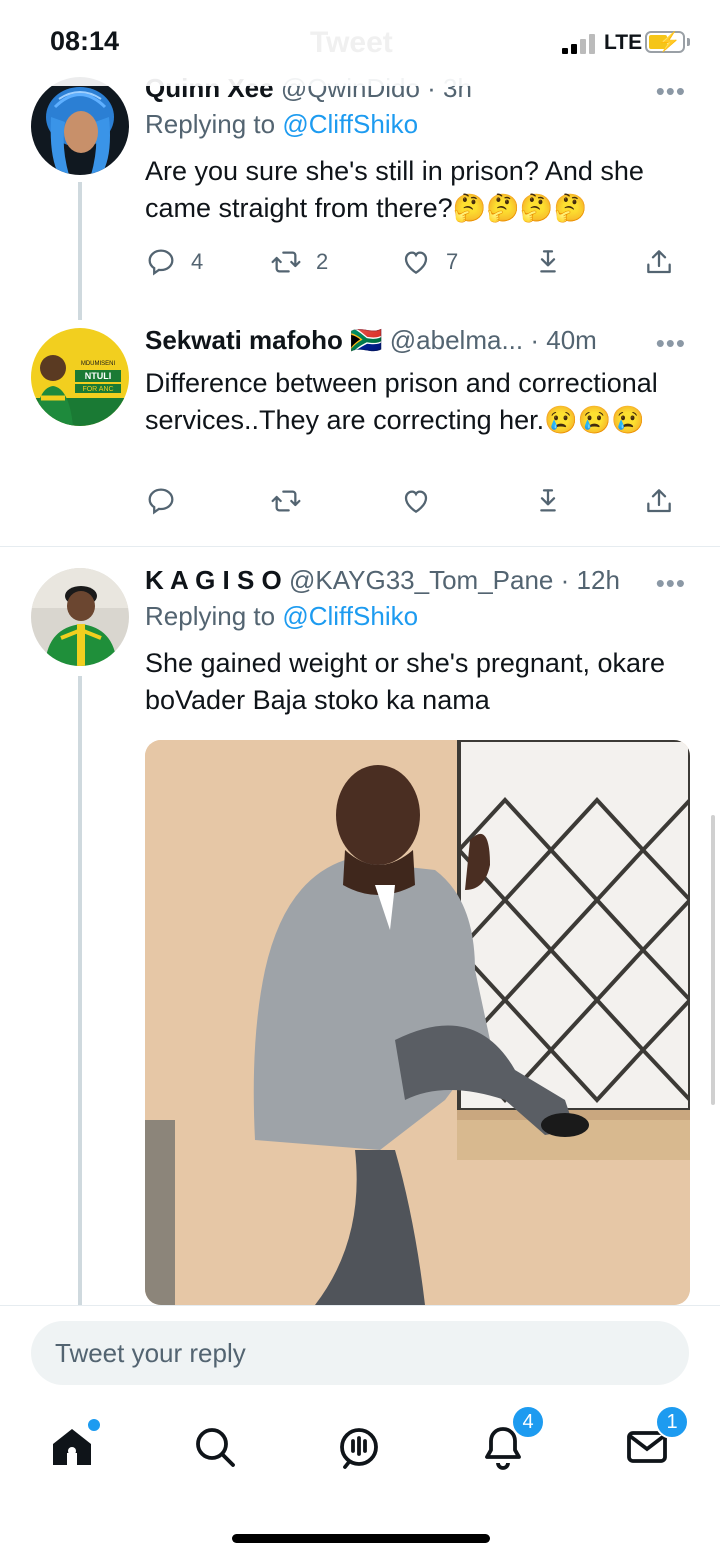  I want to click on display-name: Sekwati mafoho, so click(244, 340).